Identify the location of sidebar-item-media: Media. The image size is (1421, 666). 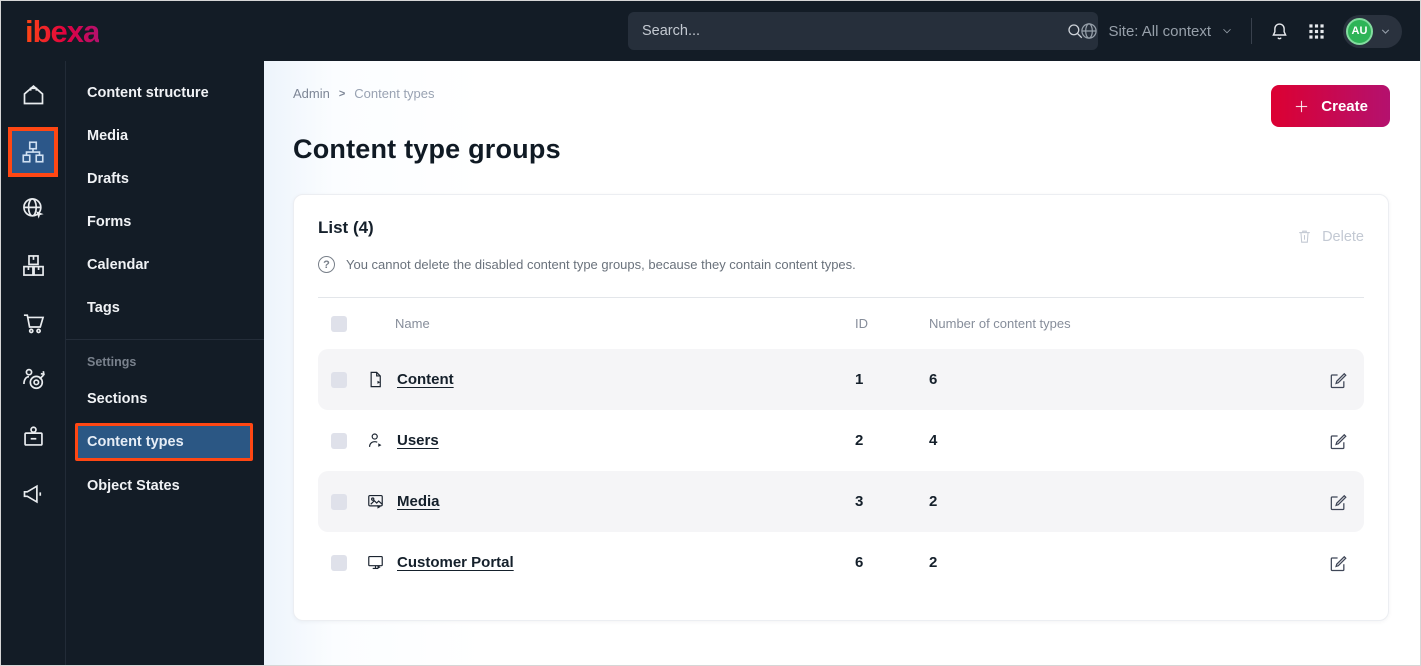
(165, 135).